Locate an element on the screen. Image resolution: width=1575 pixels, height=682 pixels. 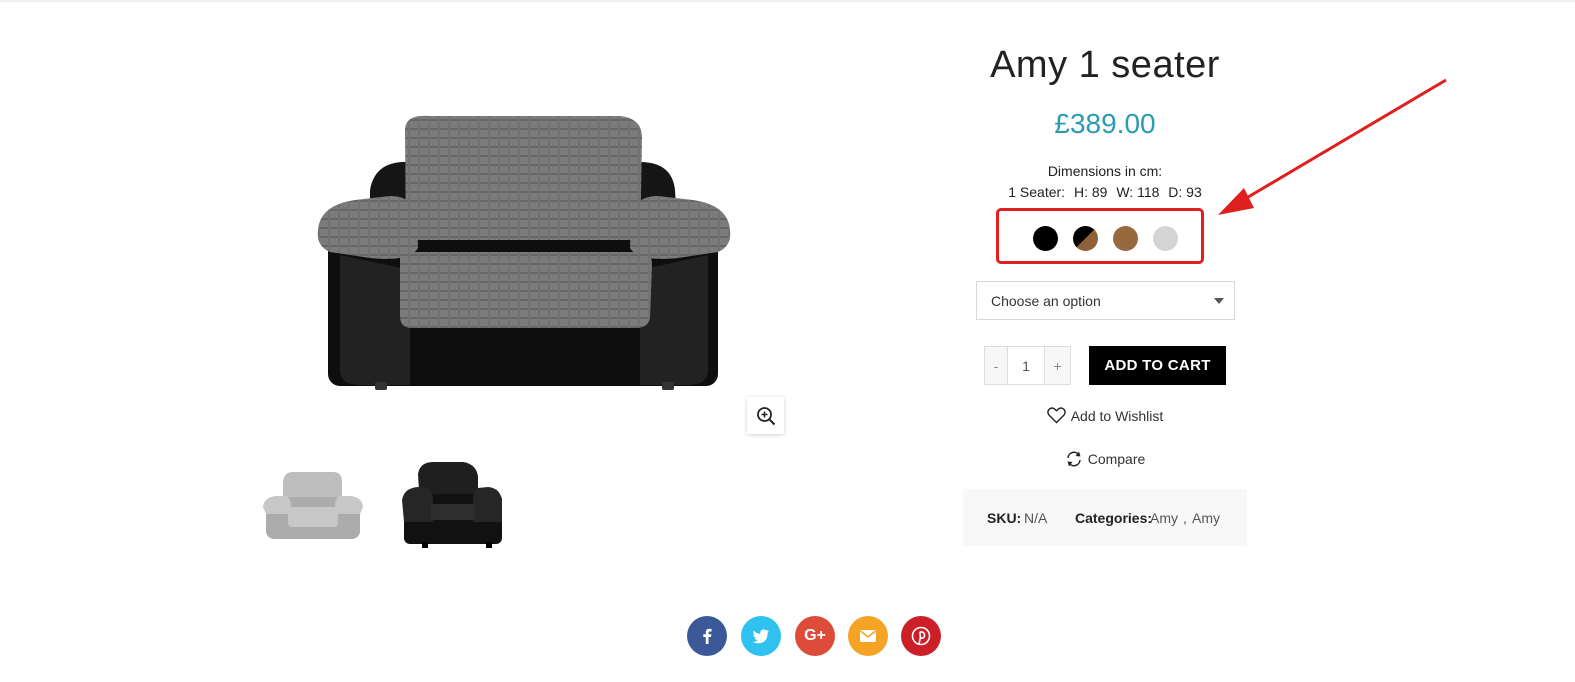
facebook-icon is located at coordinates (707, 636).